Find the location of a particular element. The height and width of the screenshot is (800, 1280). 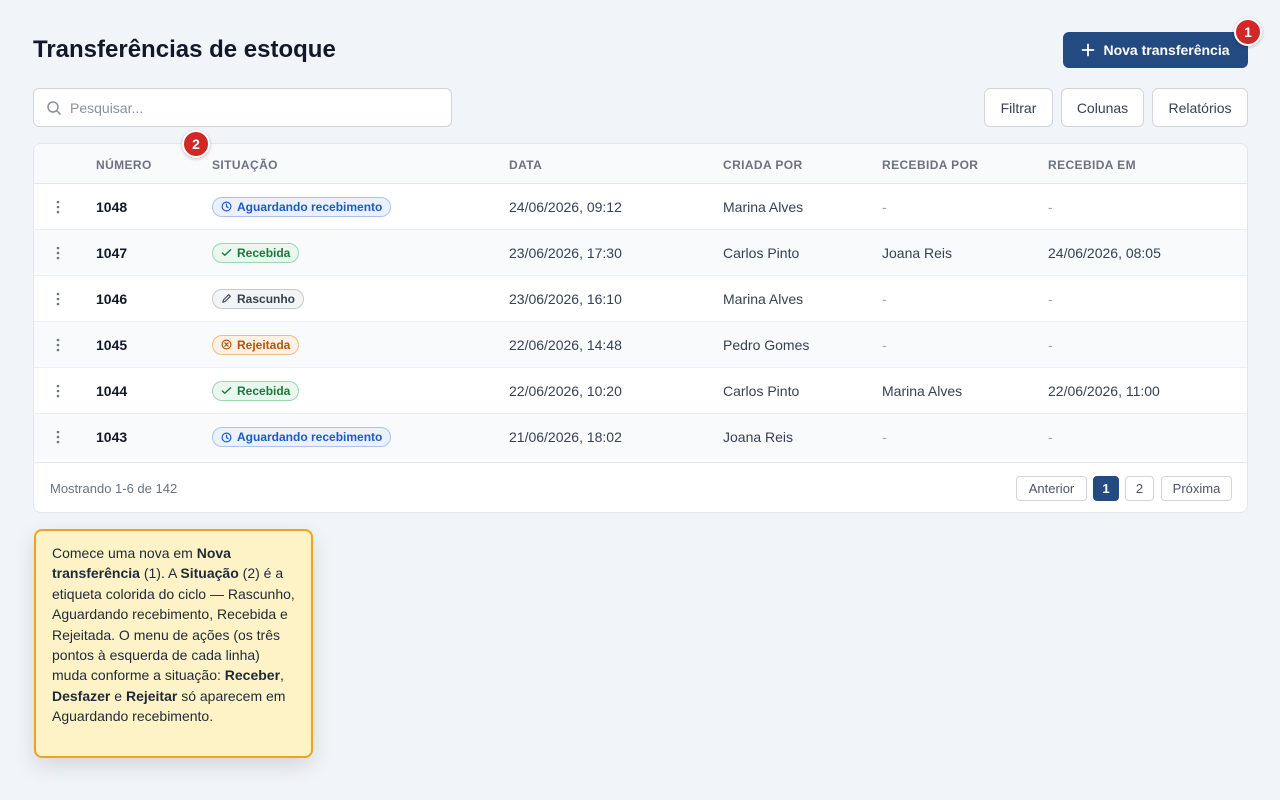

cell-received-at: 22/06/2026, 11:00 is located at coordinates (1104, 390).